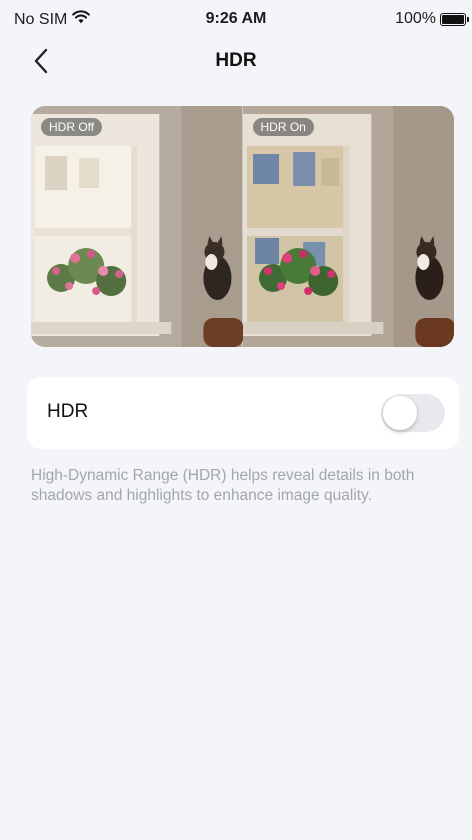 Image resolution: width=472 pixels, height=840 pixels. What do you see at coordinates (243, 413) in the screenshot?
I see `hdr-setting-row: HDR` at bounding box center [243, 413].